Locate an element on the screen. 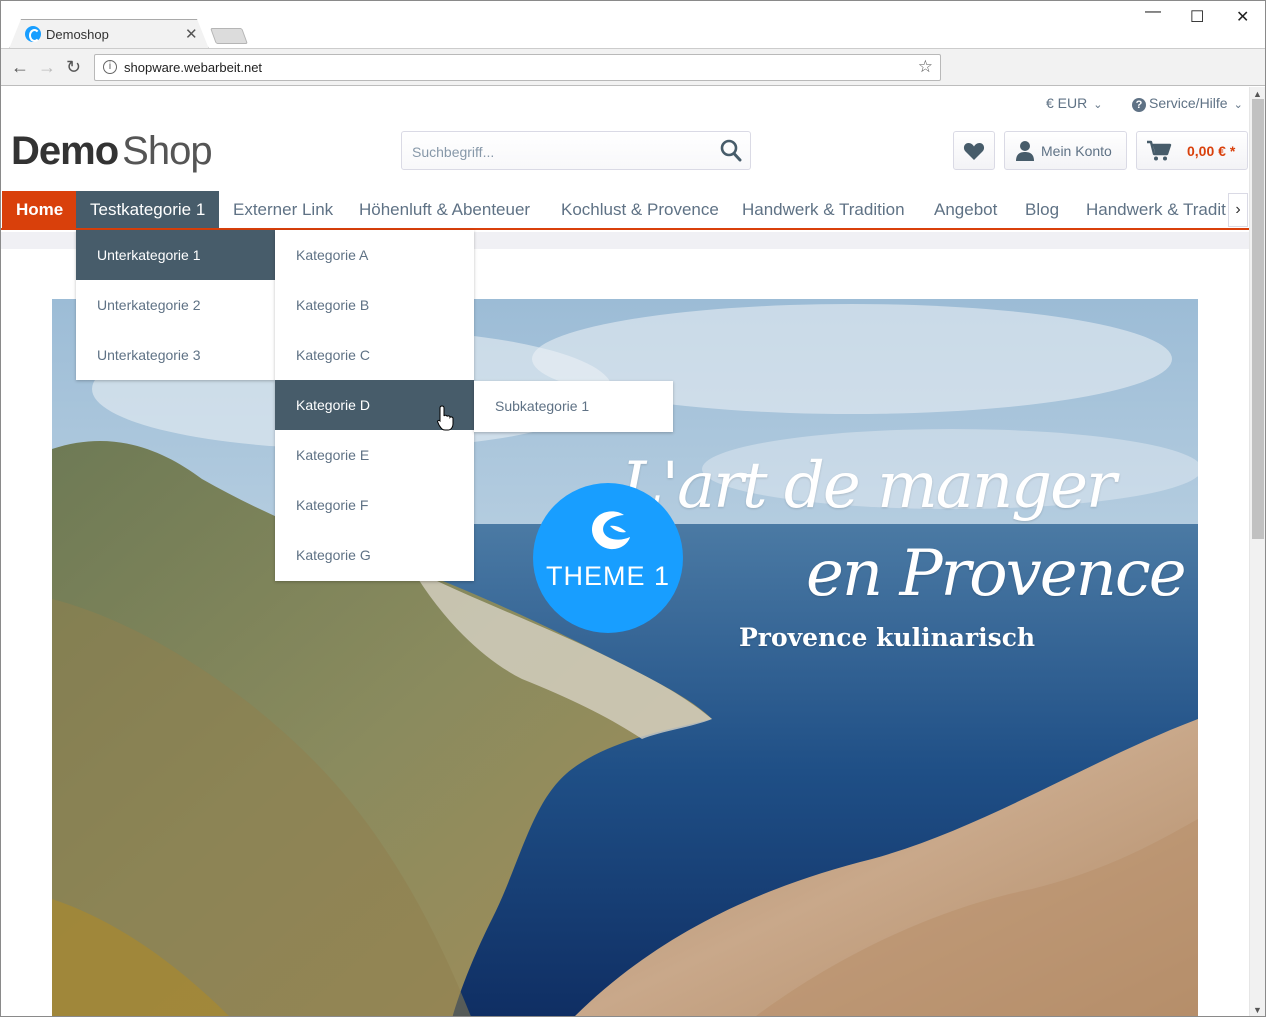 Image resolution: width=1266 pixels, height=1017 pixels. close-tab-icon: ✕ is located at coordinates (191, 34).